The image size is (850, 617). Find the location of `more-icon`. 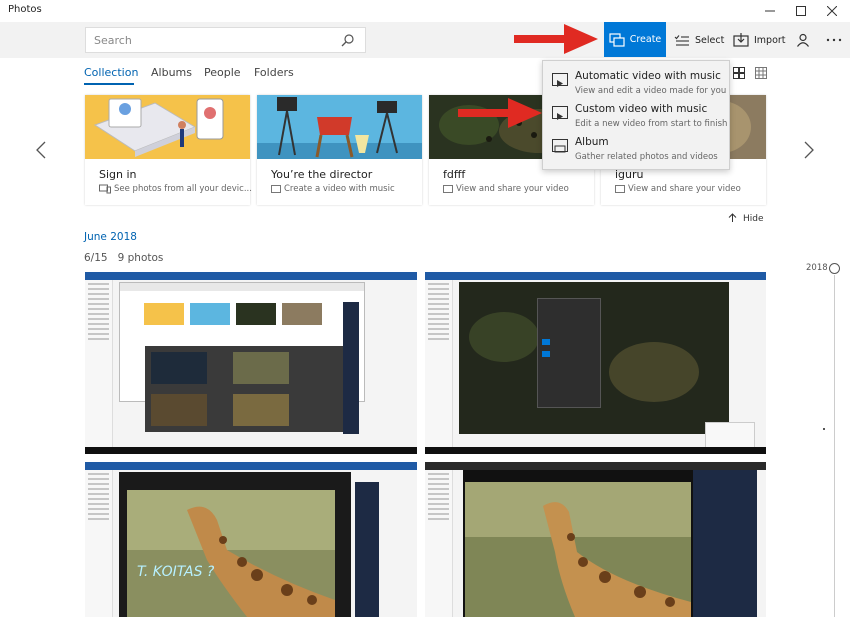

more-icon is located at coordinates (834, 40).